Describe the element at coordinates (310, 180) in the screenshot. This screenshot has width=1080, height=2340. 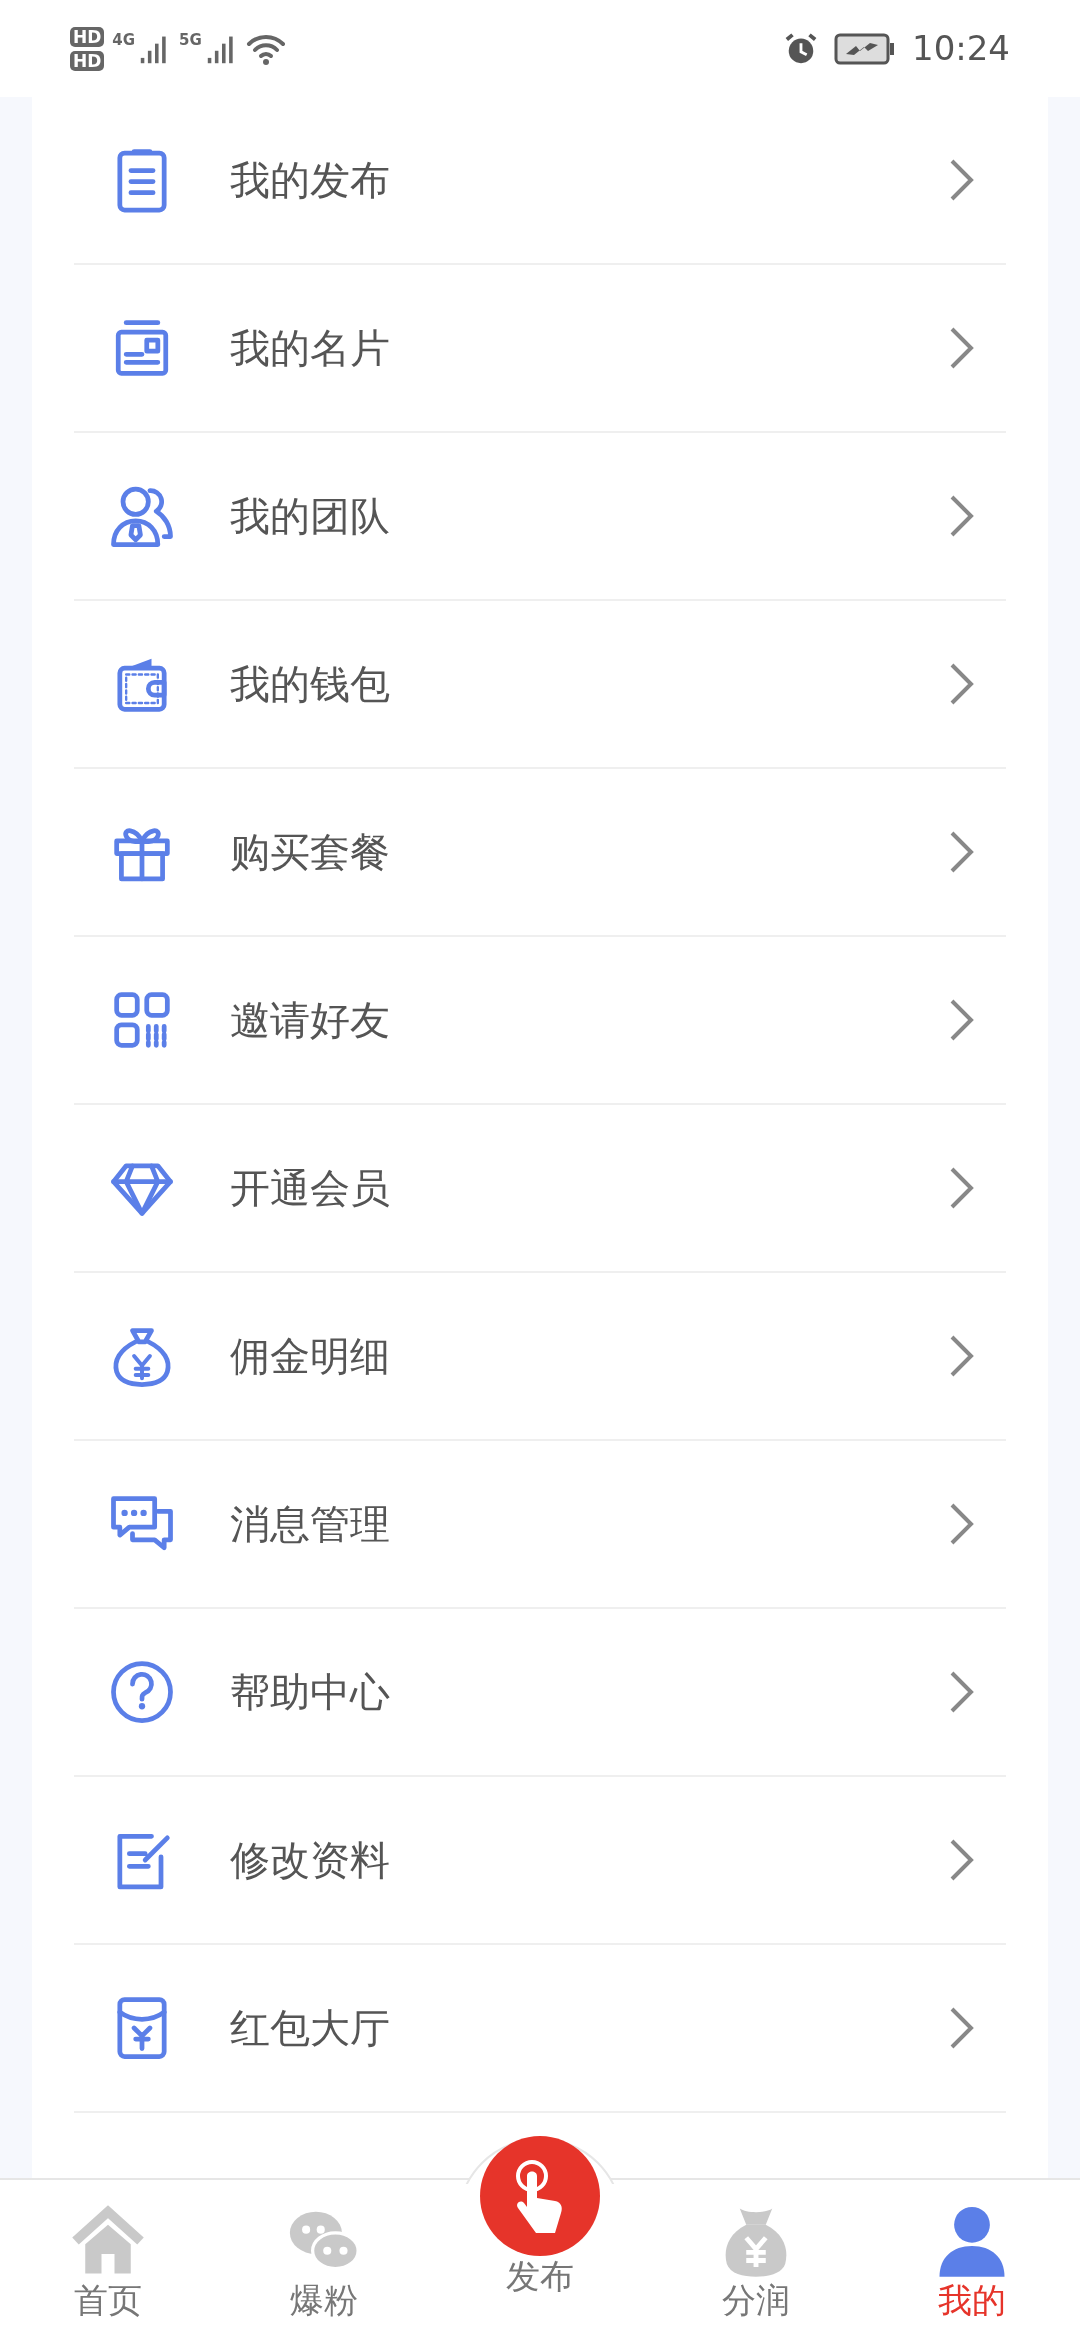
I see `menu-label: 我的发布` at that location.